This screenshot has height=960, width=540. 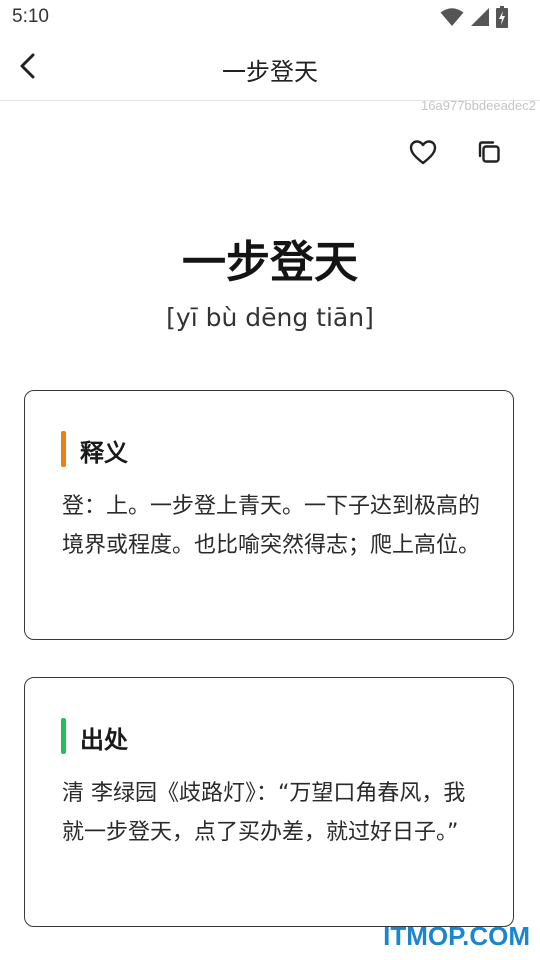 I want to click on wifi-icon, so click(x=452, y=17).